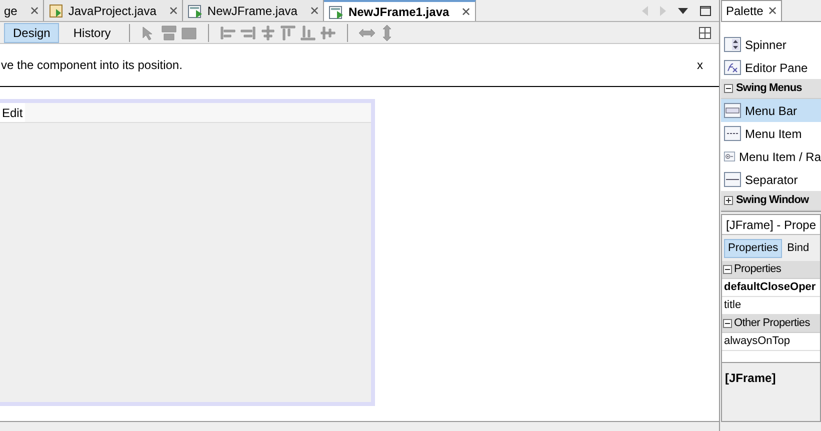 This screenshot has height=431, width=821. What do you see at coordinates (779, 157) in the screenshot?
I see `item-label: Menu Item / Ra` at bounding box center [779, 157].